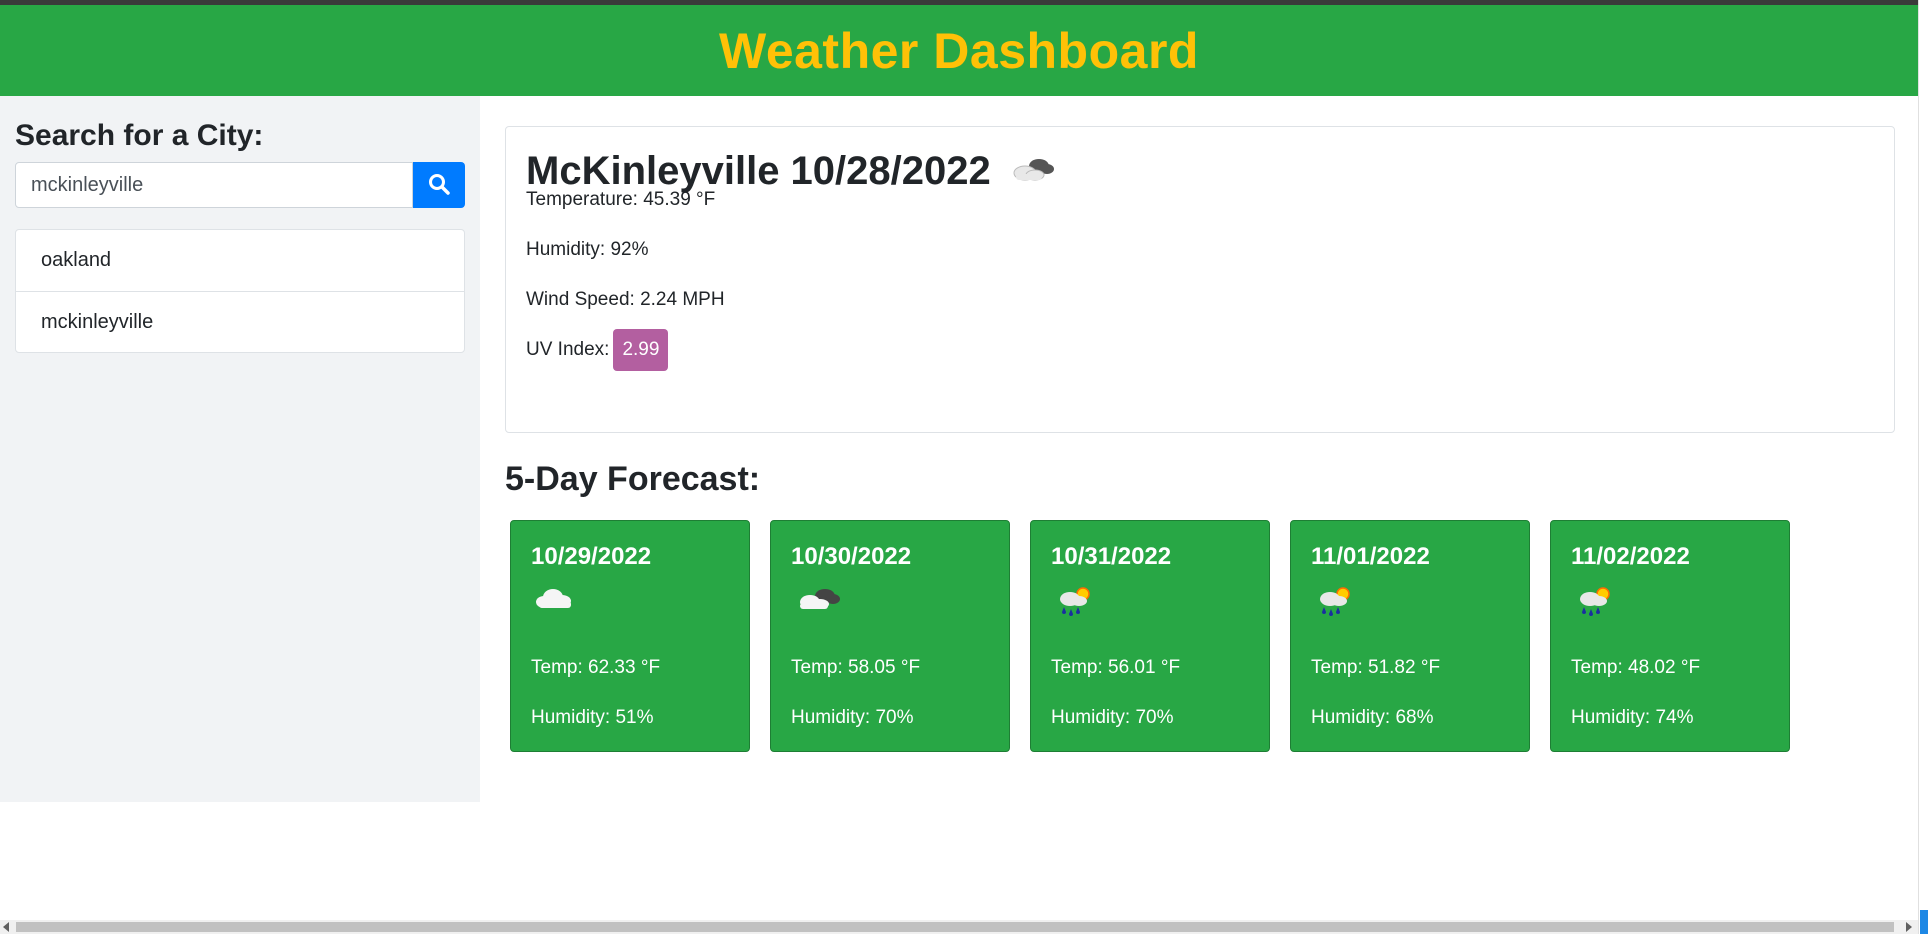 The height and width of the screenshot is (934, 1928). Describe the element at coordinates (1116, 667) in the screenshot. I see `forecast-temp: Temp: 56.01 °F` at that location.